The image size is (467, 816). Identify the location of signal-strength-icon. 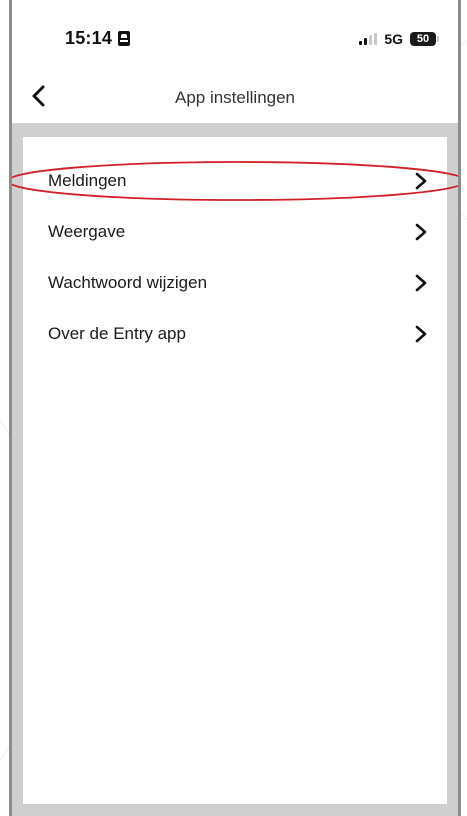
(368, 39).